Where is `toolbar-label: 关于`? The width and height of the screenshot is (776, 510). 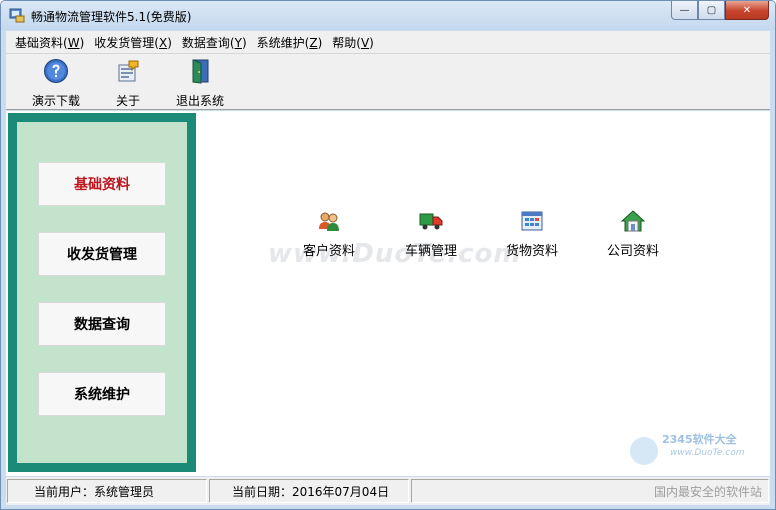
toolbar-label: 关于 is located at coordinates (127, 101).